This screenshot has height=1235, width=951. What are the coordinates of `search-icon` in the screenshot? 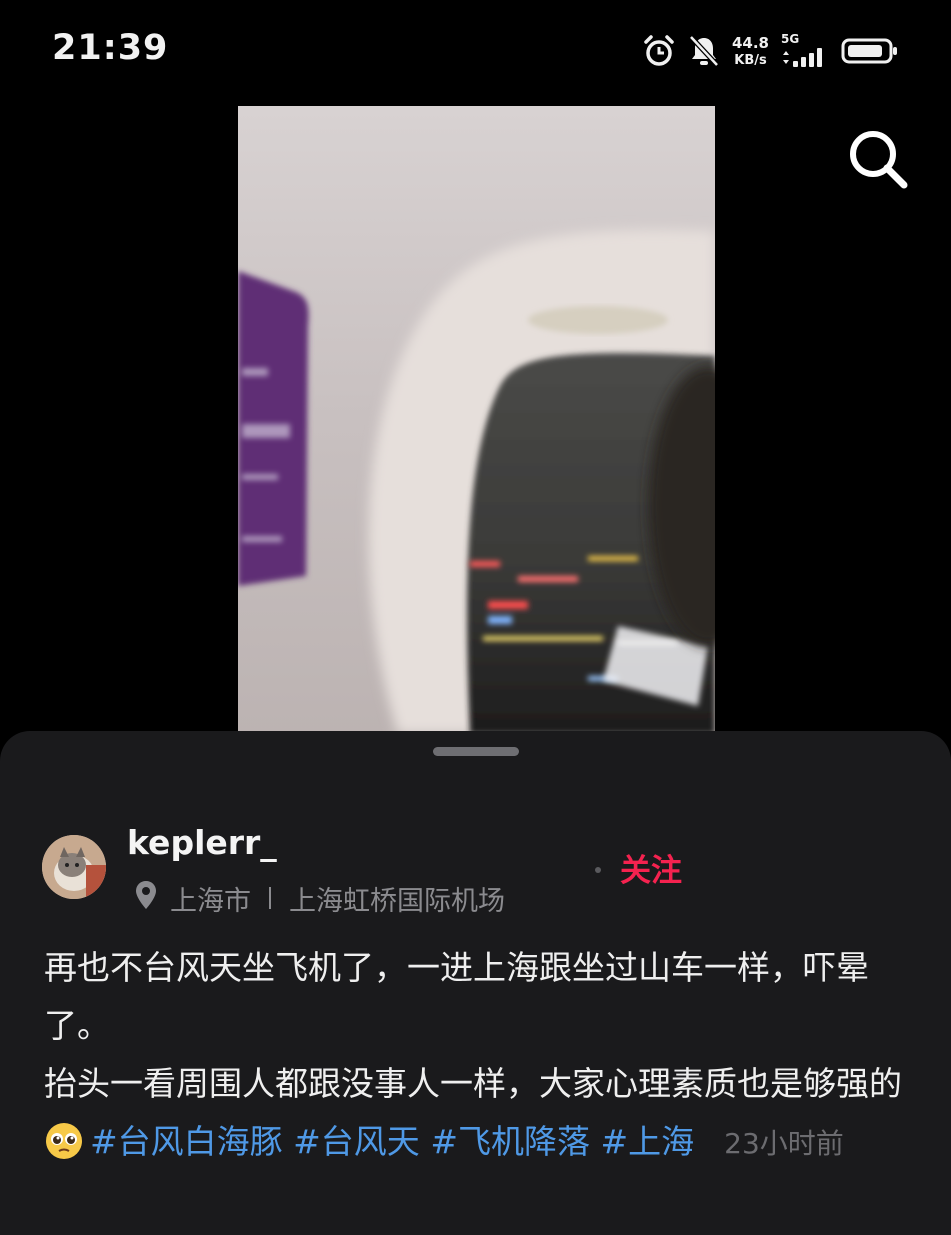 It's located at (879, 160).